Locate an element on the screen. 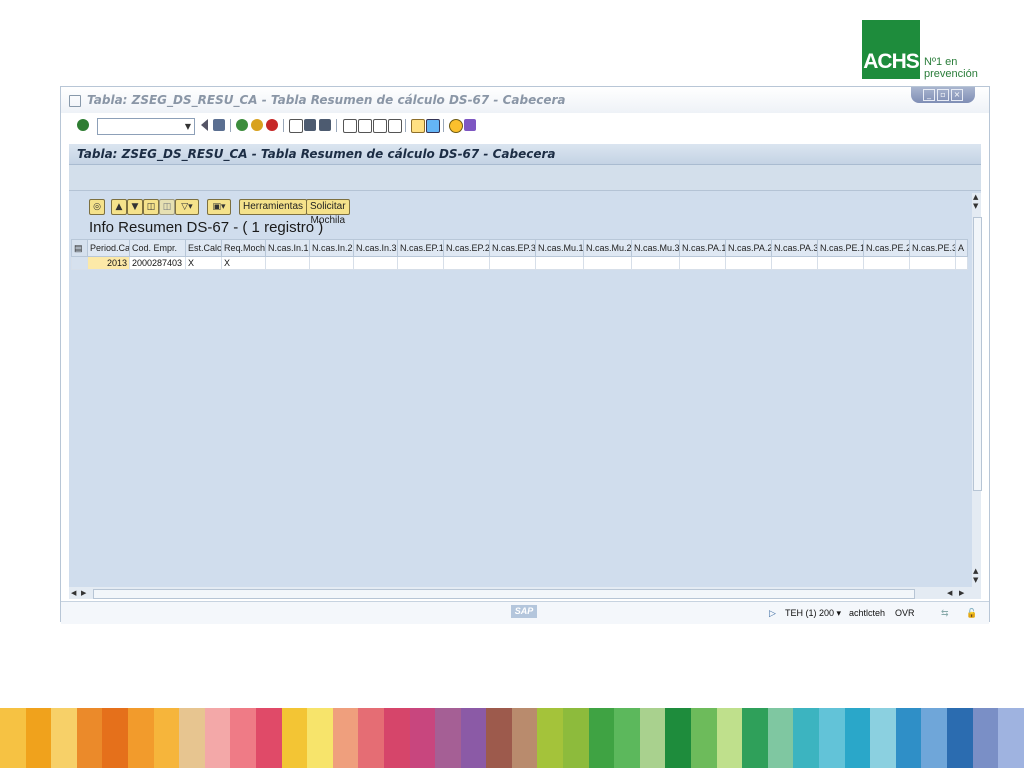 The width and height of the screenshot is (1024, 768). column-header: N.cas.EP.3 is located at coordinates (512, 248).